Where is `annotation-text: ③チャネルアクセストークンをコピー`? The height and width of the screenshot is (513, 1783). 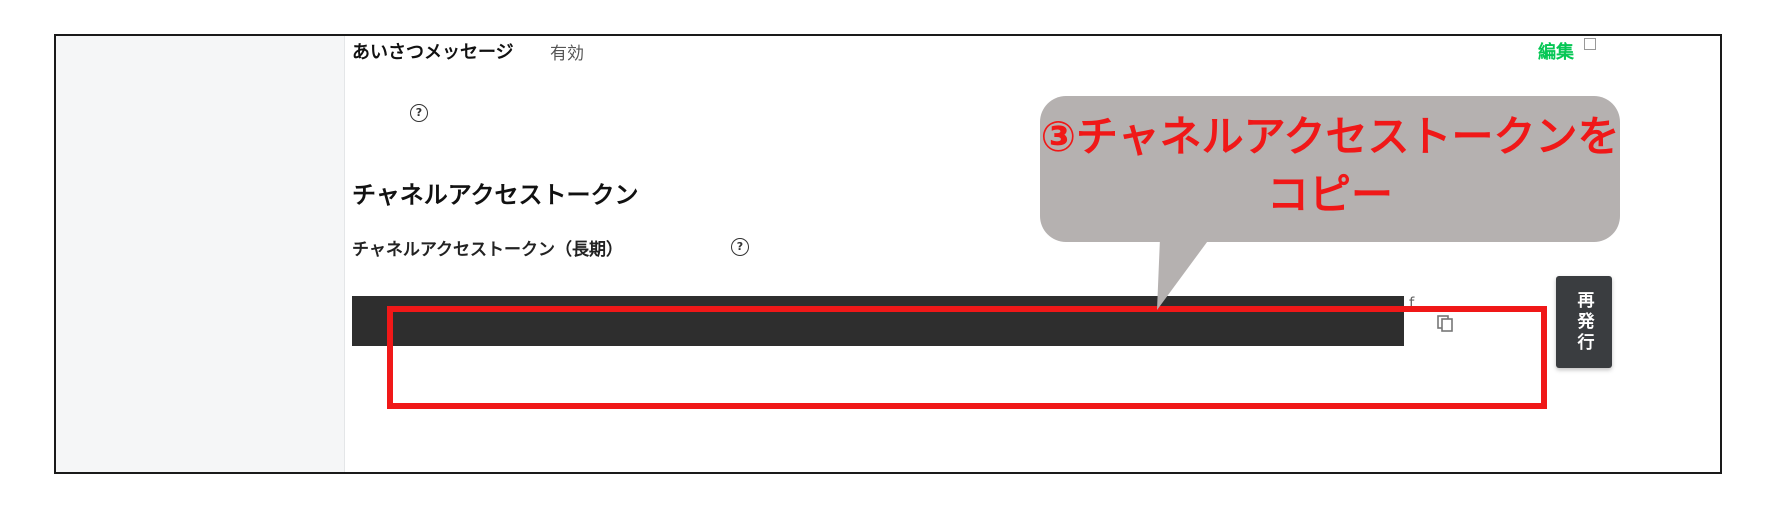
annotation-text: ③チャネルアクセストークンをコピー is located at coordinates (1330, 165).